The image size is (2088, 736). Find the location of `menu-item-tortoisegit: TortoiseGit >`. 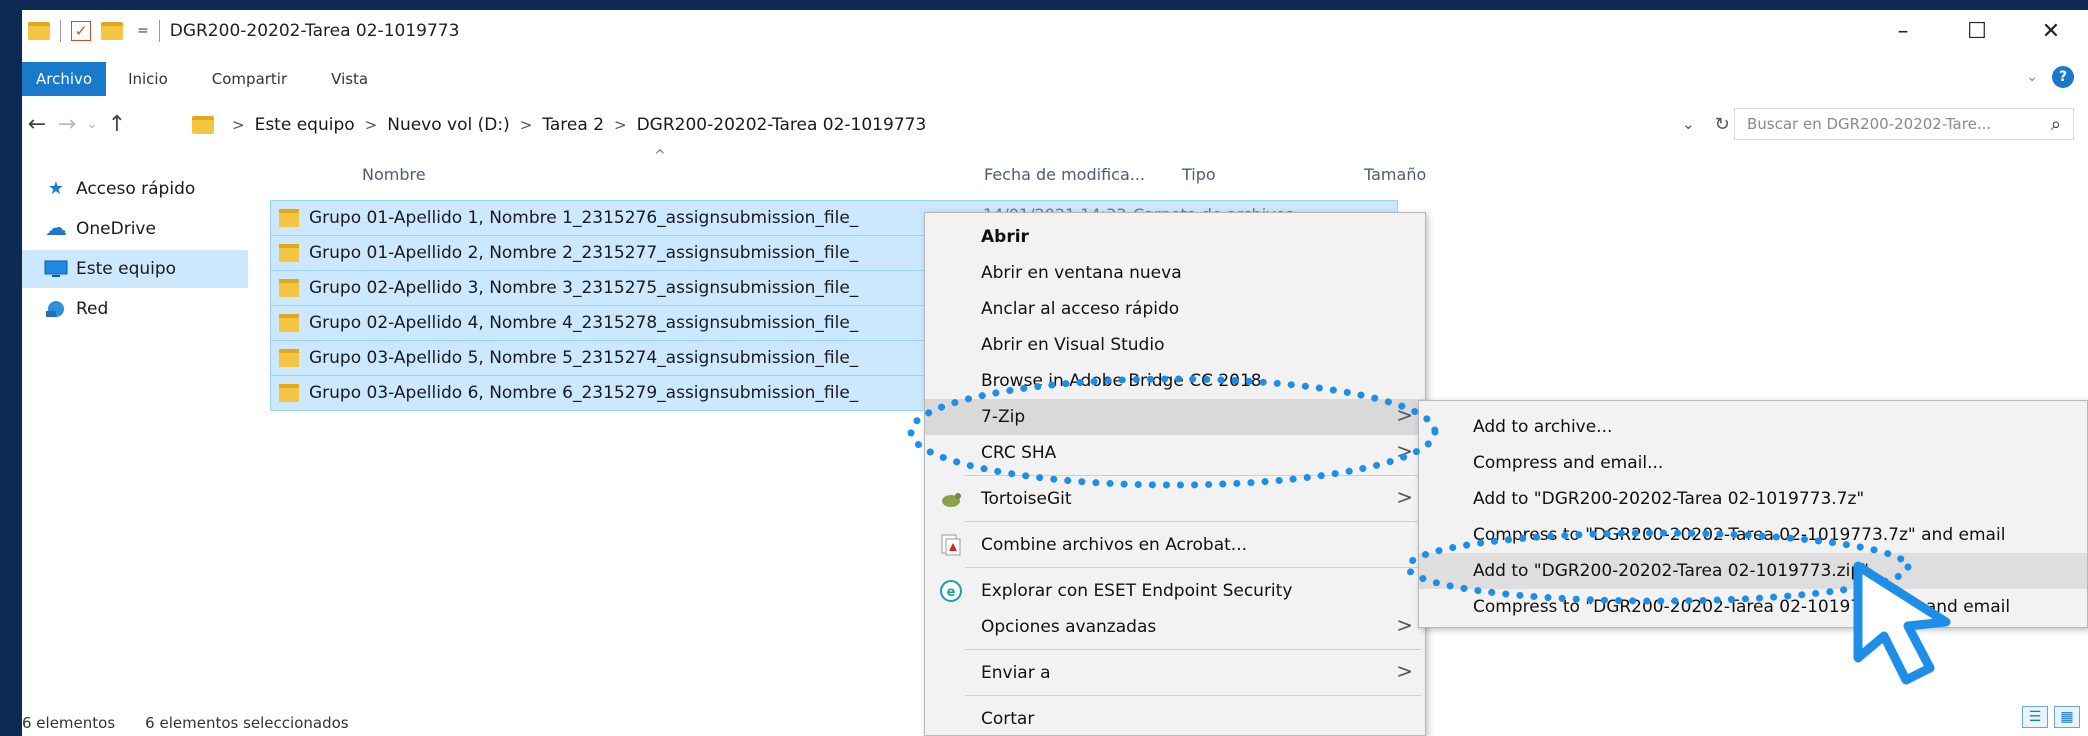

menu-item-tortoisegit: TortoiseGit > is located at coordinates (1175, 499).